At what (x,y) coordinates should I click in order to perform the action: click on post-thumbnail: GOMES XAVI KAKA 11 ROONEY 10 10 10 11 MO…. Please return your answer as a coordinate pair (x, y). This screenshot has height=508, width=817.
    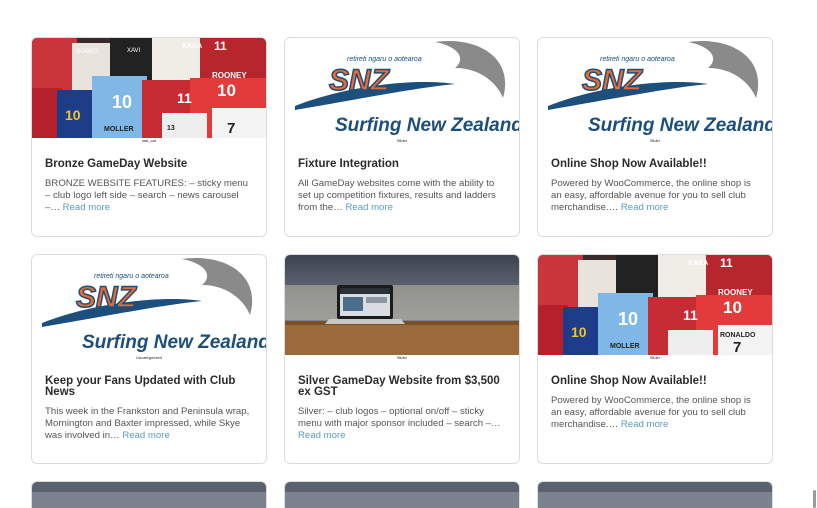
    Looking at the image, I should click on (149, 88).